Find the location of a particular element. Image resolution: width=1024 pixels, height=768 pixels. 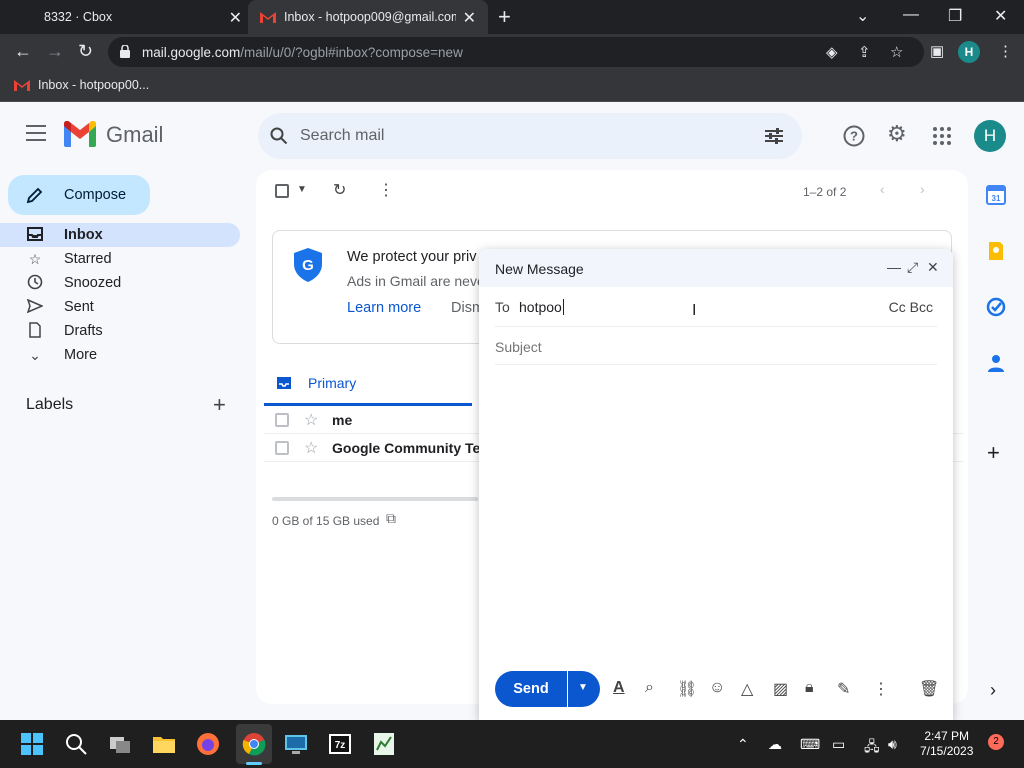

sidebar-item-starred: ☆ Starred is located at coordinates (120, 259).